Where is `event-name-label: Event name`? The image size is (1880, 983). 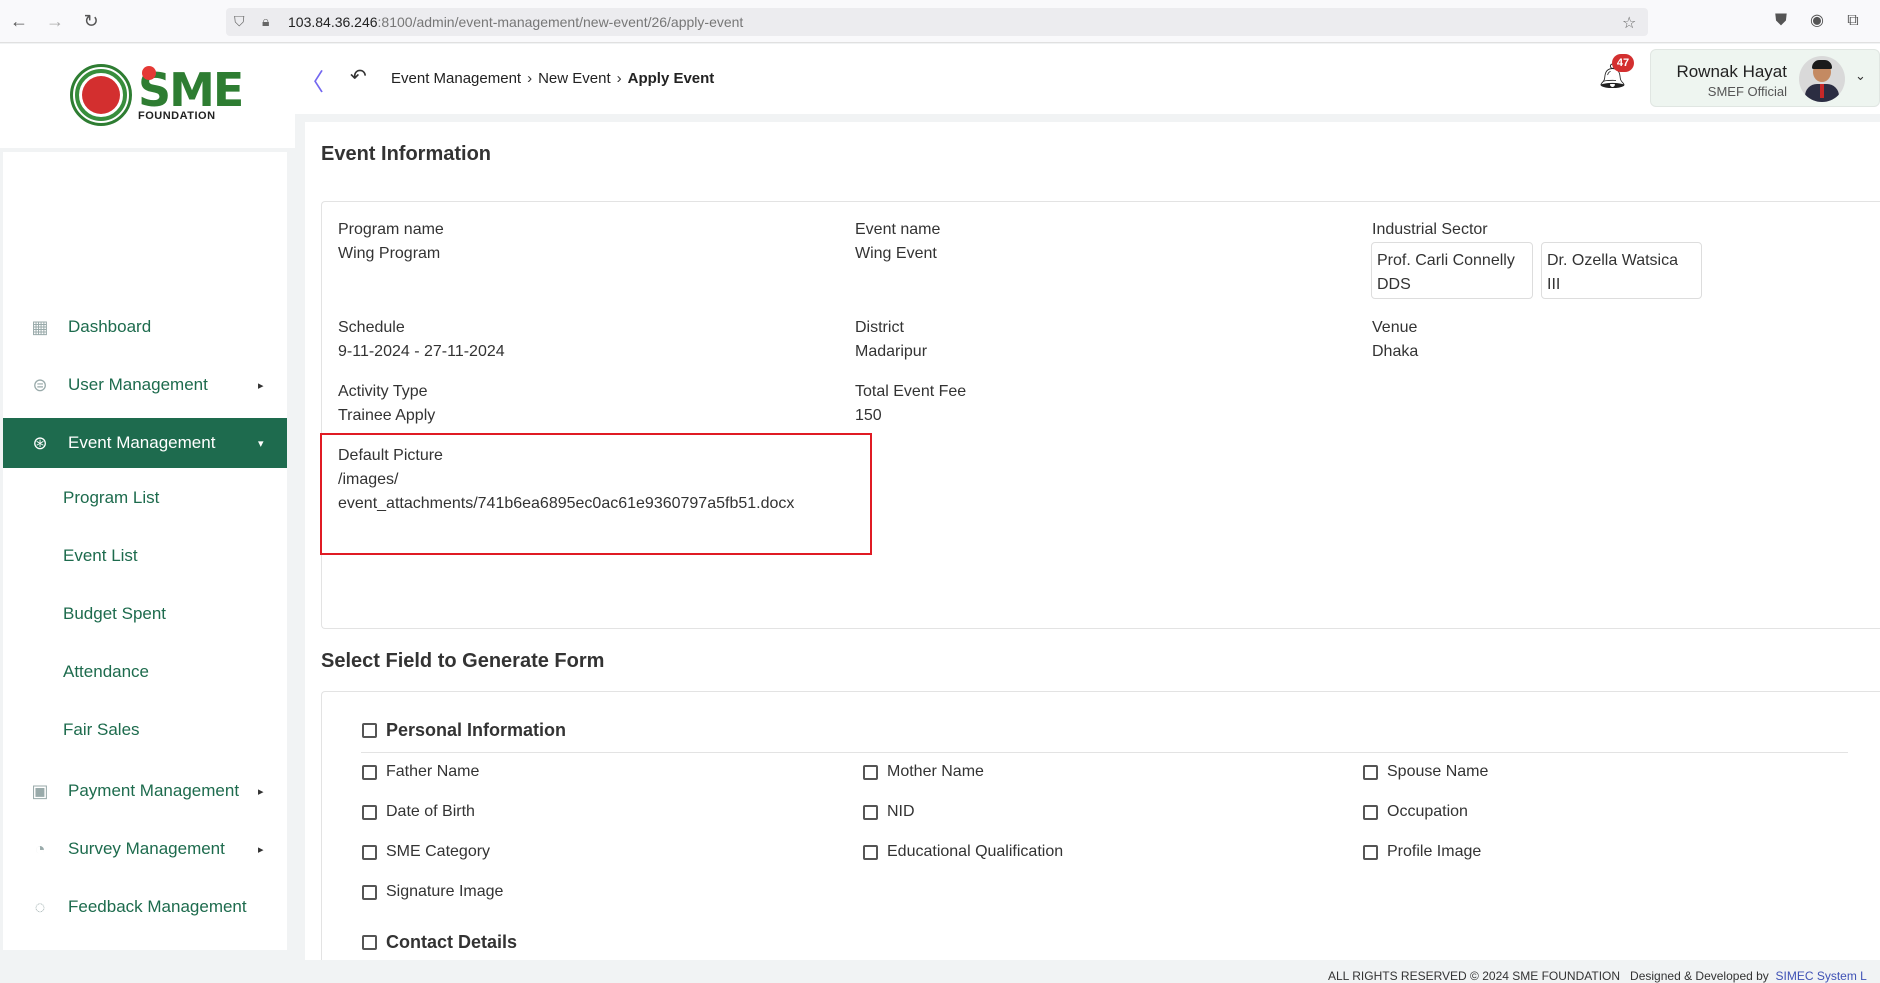 event-name-label: Event name is located at coordinates (898, 229).